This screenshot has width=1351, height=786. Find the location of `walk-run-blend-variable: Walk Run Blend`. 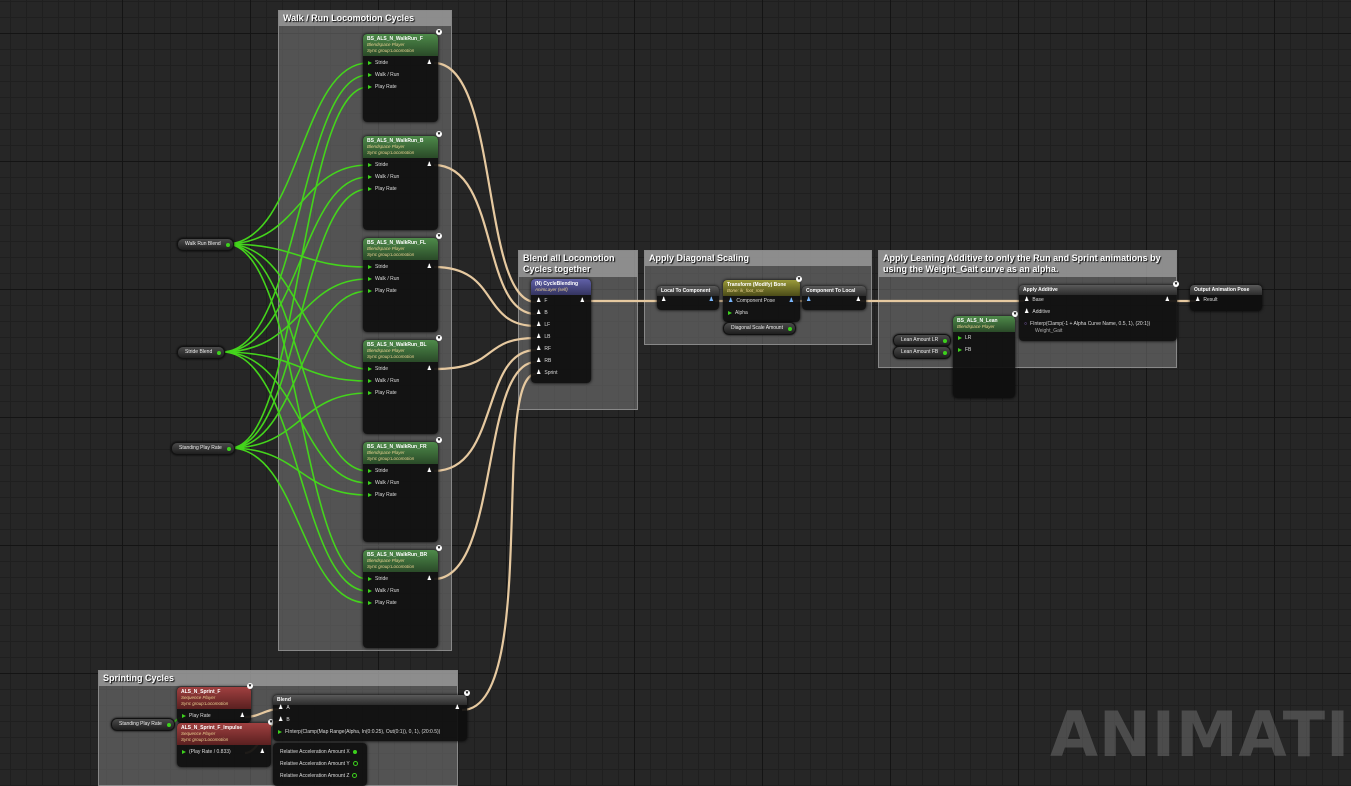

walk-run-blend-variable: Walk Run Blend is located at coordinates (205, 244).